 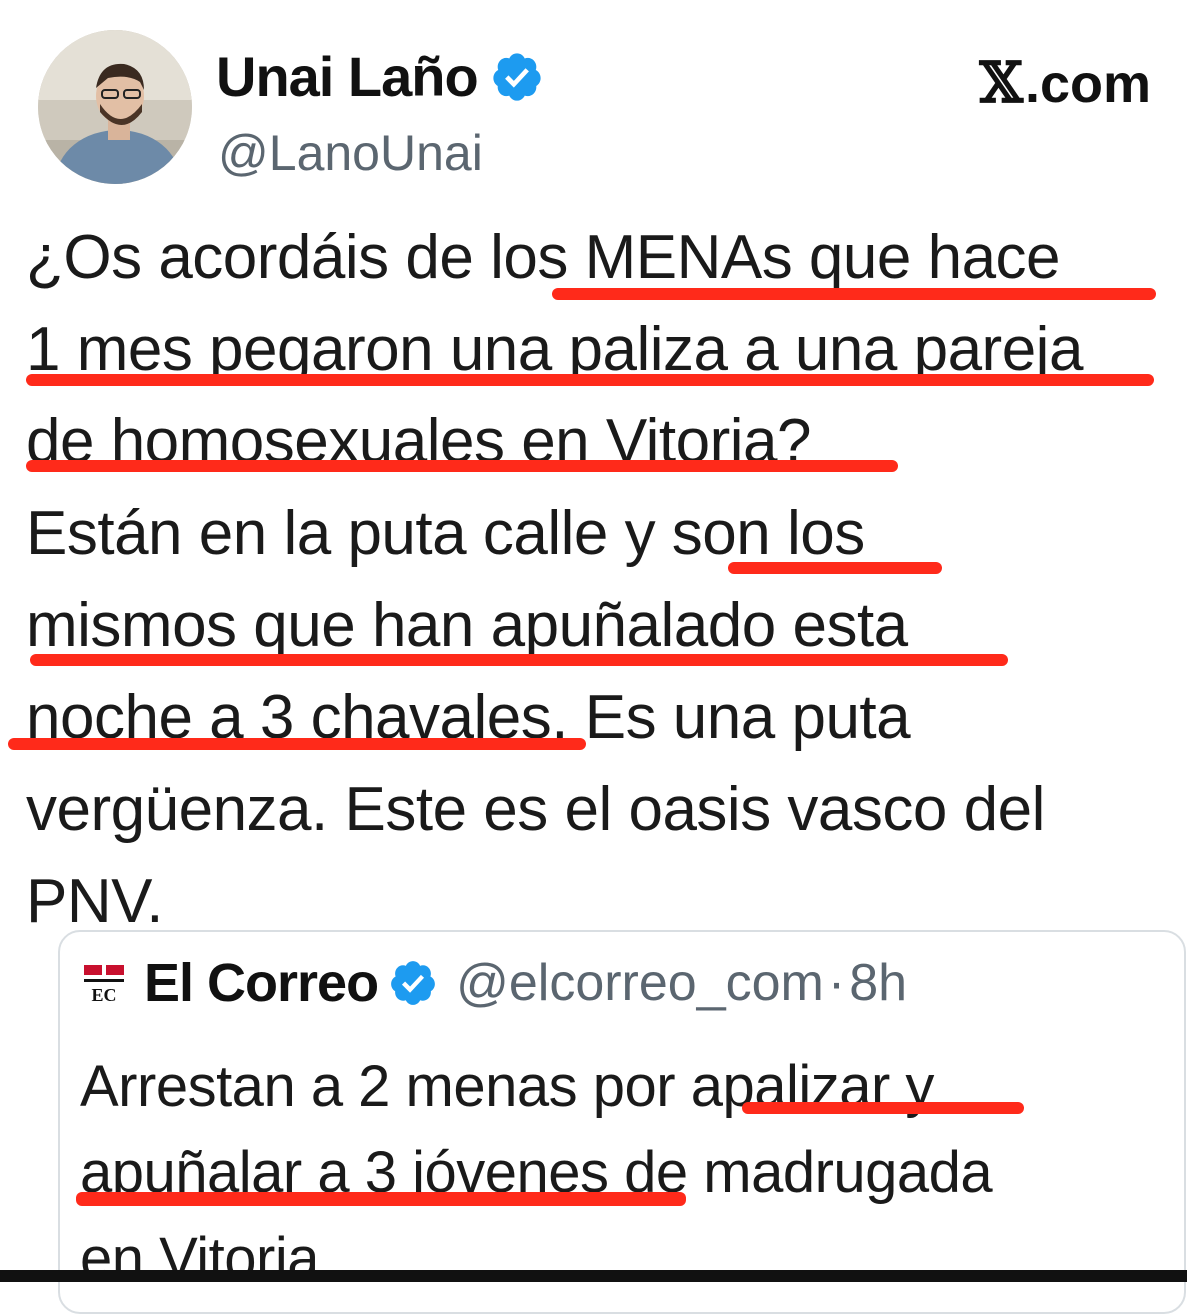 I want to click on x-logo-icon: 𝕏 .com, so click(x=1066, y=83).